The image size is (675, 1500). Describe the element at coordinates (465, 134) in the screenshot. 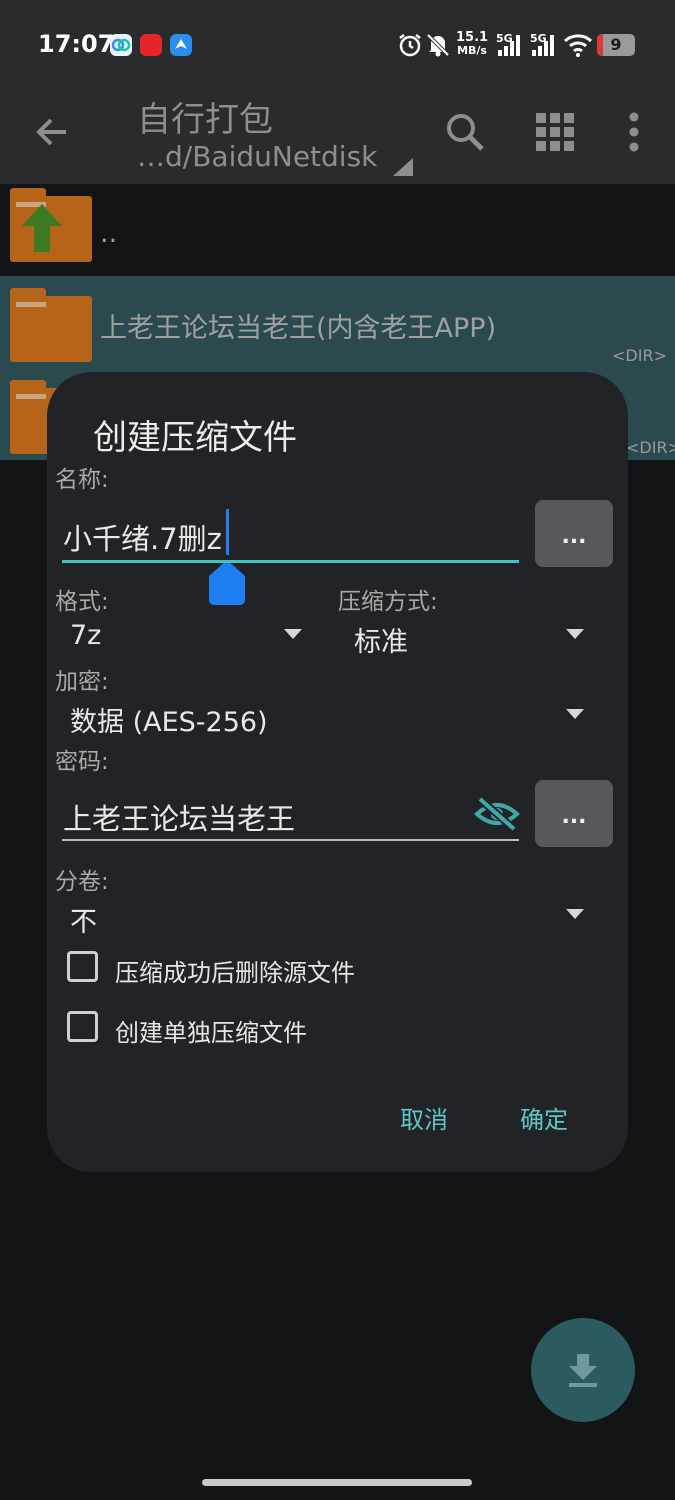

I see `search-icon` at that location.